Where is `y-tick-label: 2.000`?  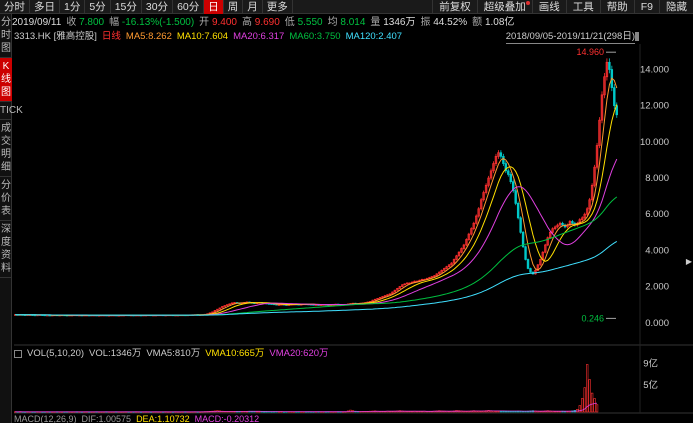 y-tick-label: 2.000 is located at coordinates (657, 287).